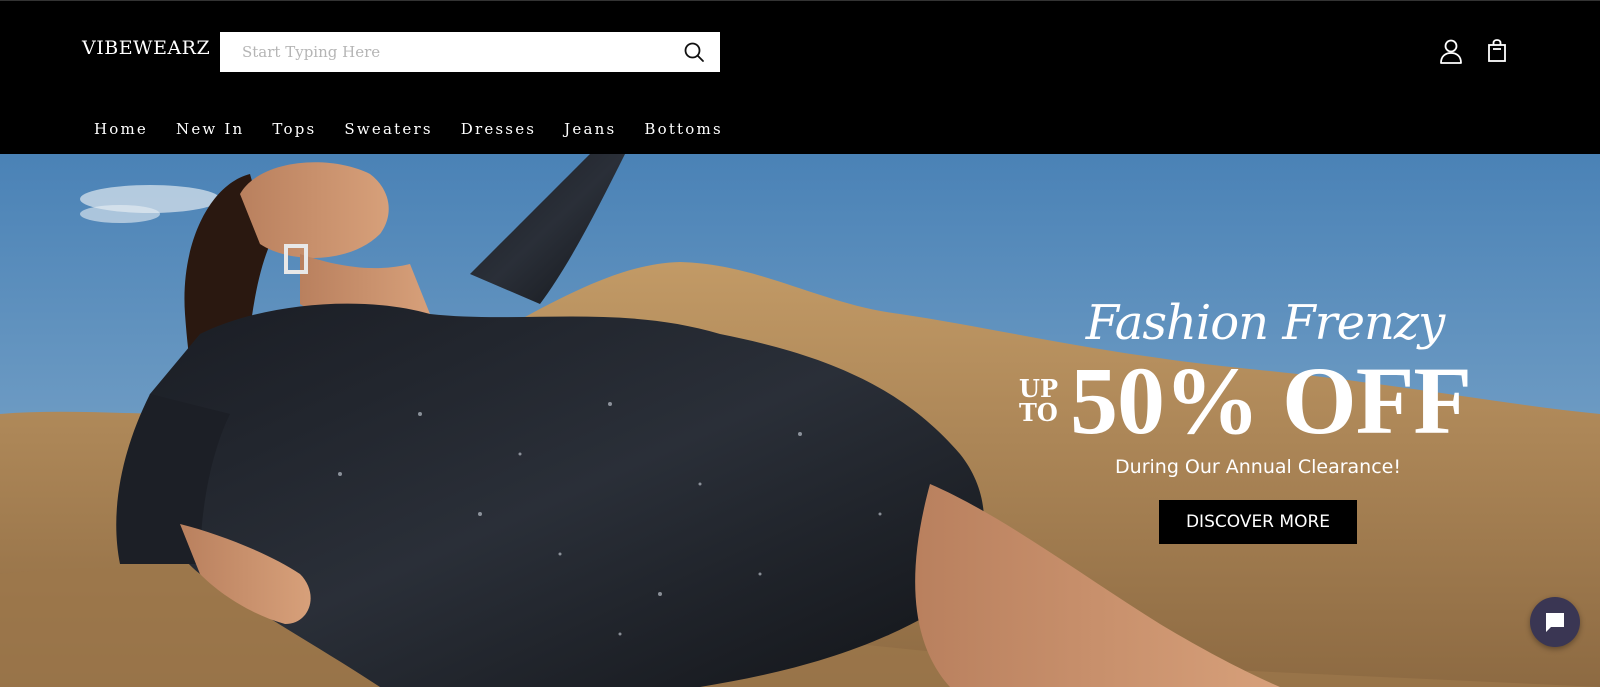  Describe the element at coordinates (452, 52) in the screenshot. I see `search-input` at that location.